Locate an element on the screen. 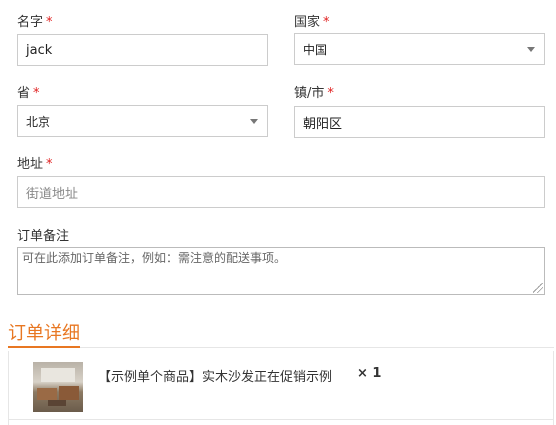 This screenshot has width=556, height=425. province-label: 省 * is located at coordinates (28, 91).